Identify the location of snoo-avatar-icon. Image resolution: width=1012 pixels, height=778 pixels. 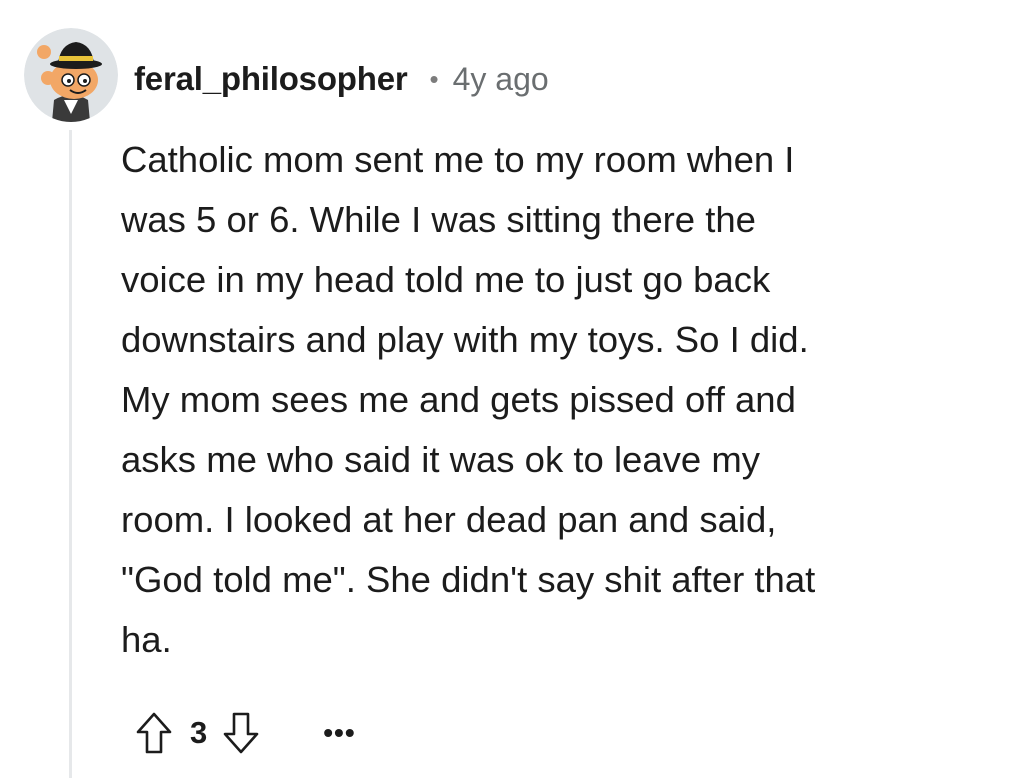
(71, 75).